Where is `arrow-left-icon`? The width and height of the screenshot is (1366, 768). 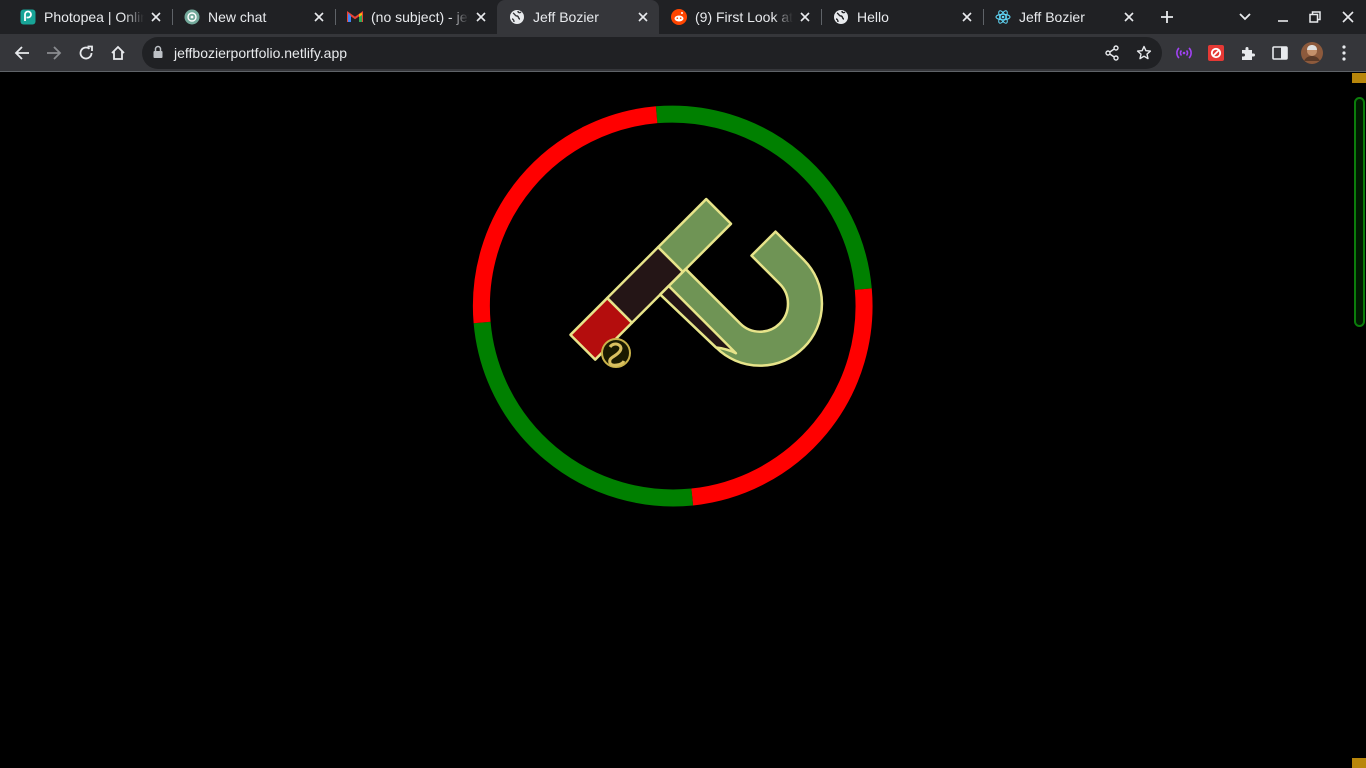
arrow-left-icon is located at coordinates (21, 53).